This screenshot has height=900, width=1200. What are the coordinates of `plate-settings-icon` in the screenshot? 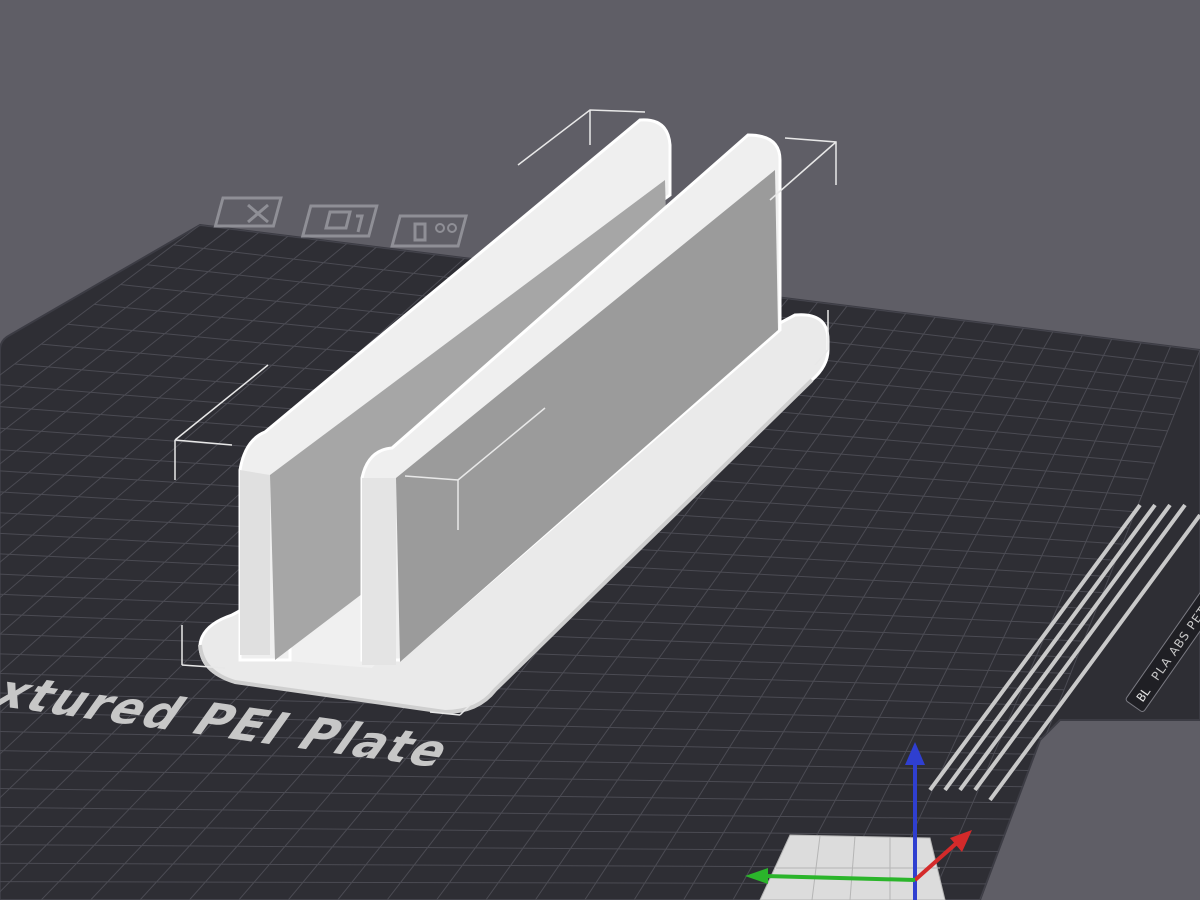 It's located at (429, 231).